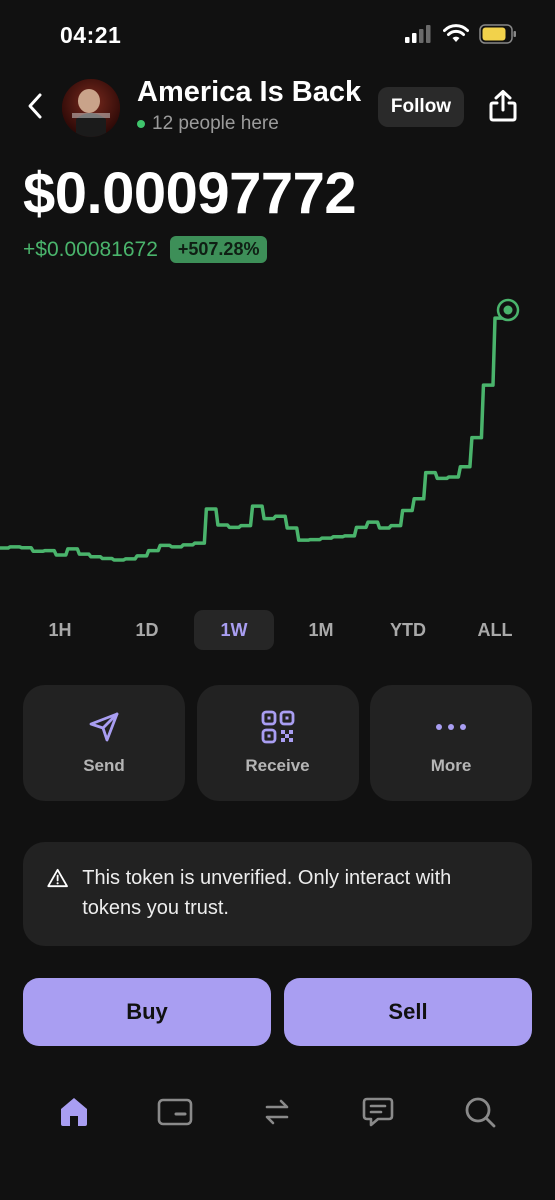 The height and width of the screenshot is (1200, 555). I want to click on price-change-row: +$0.00081672 +507.28%, so click(145, 249).